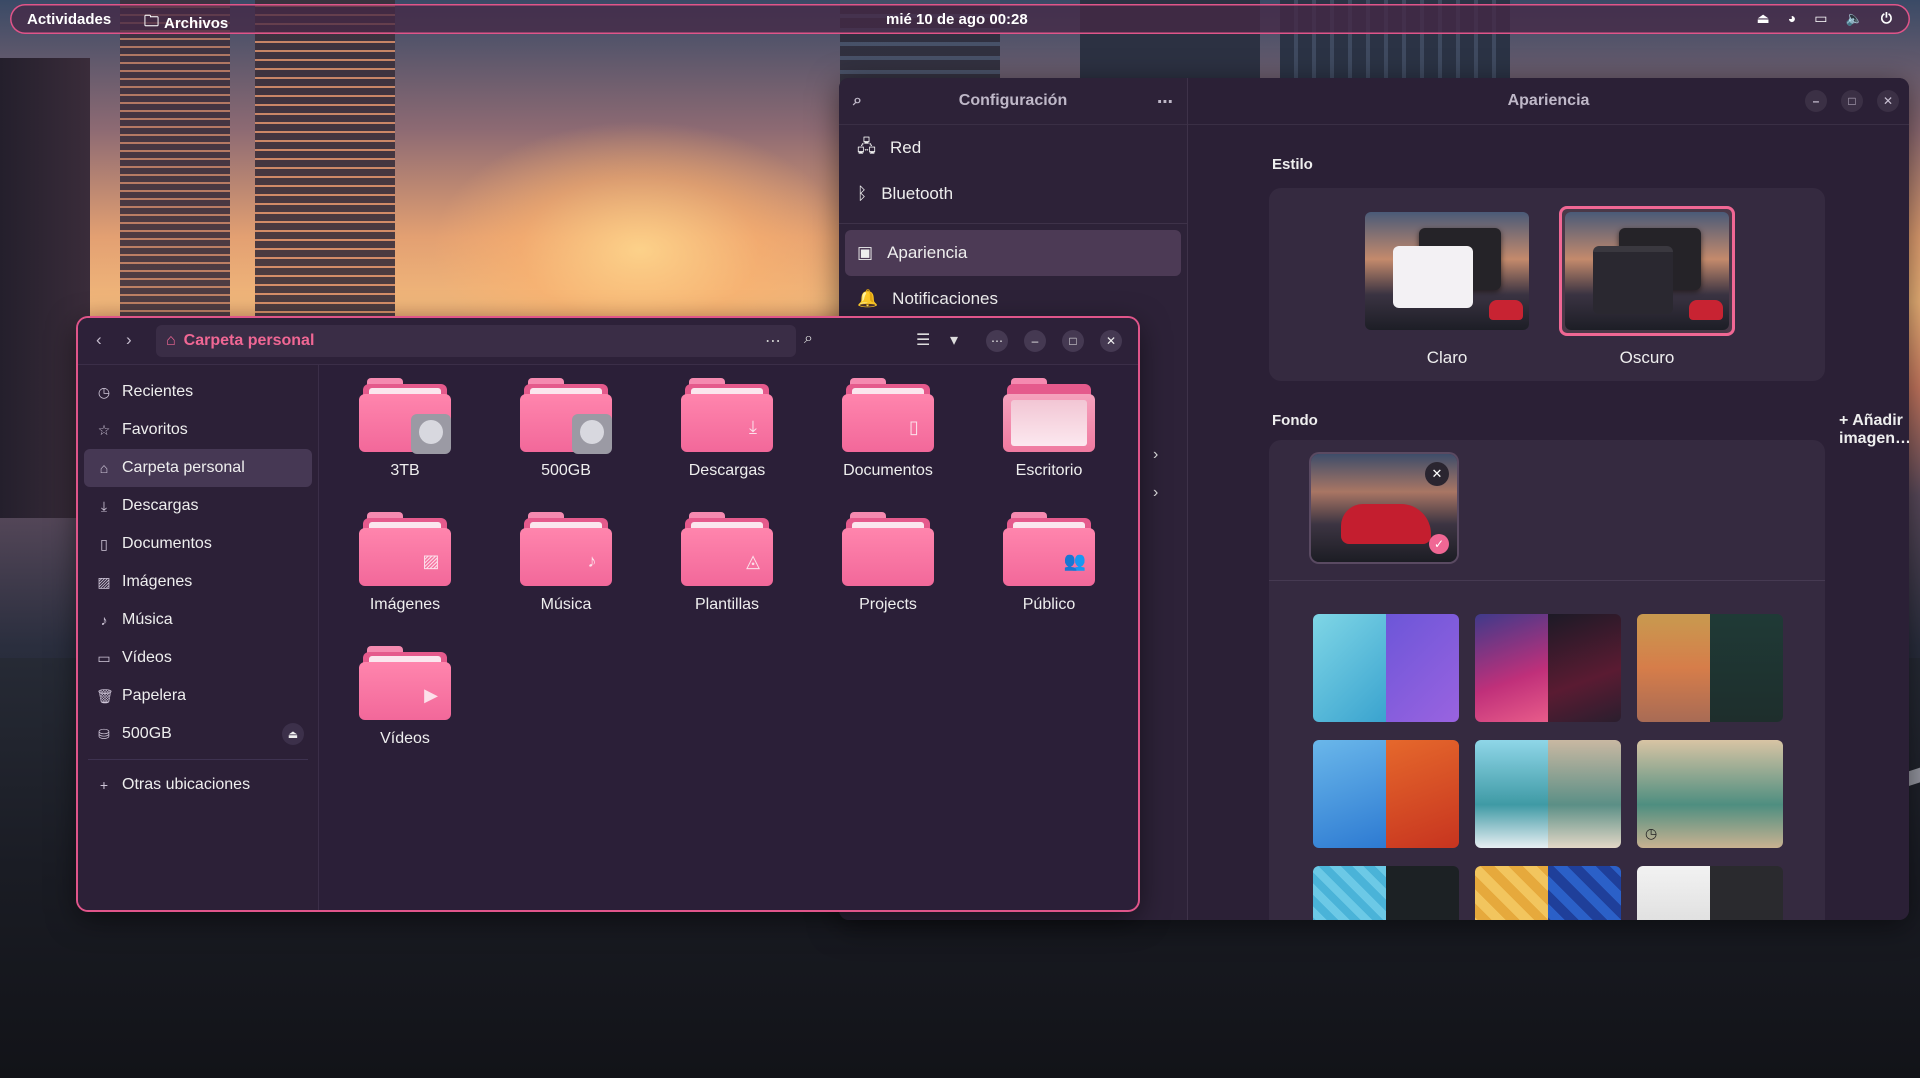 The image size is (1920, 1078). What do you see at coordinates (868, 298) in the screenshot?
I see `bell-icon: 🔔` at bounding box center [868, 298].